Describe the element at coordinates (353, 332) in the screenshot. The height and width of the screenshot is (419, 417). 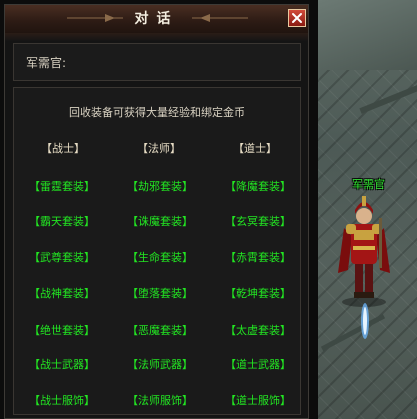
I see `scene-wall-edge-lower` at that location.